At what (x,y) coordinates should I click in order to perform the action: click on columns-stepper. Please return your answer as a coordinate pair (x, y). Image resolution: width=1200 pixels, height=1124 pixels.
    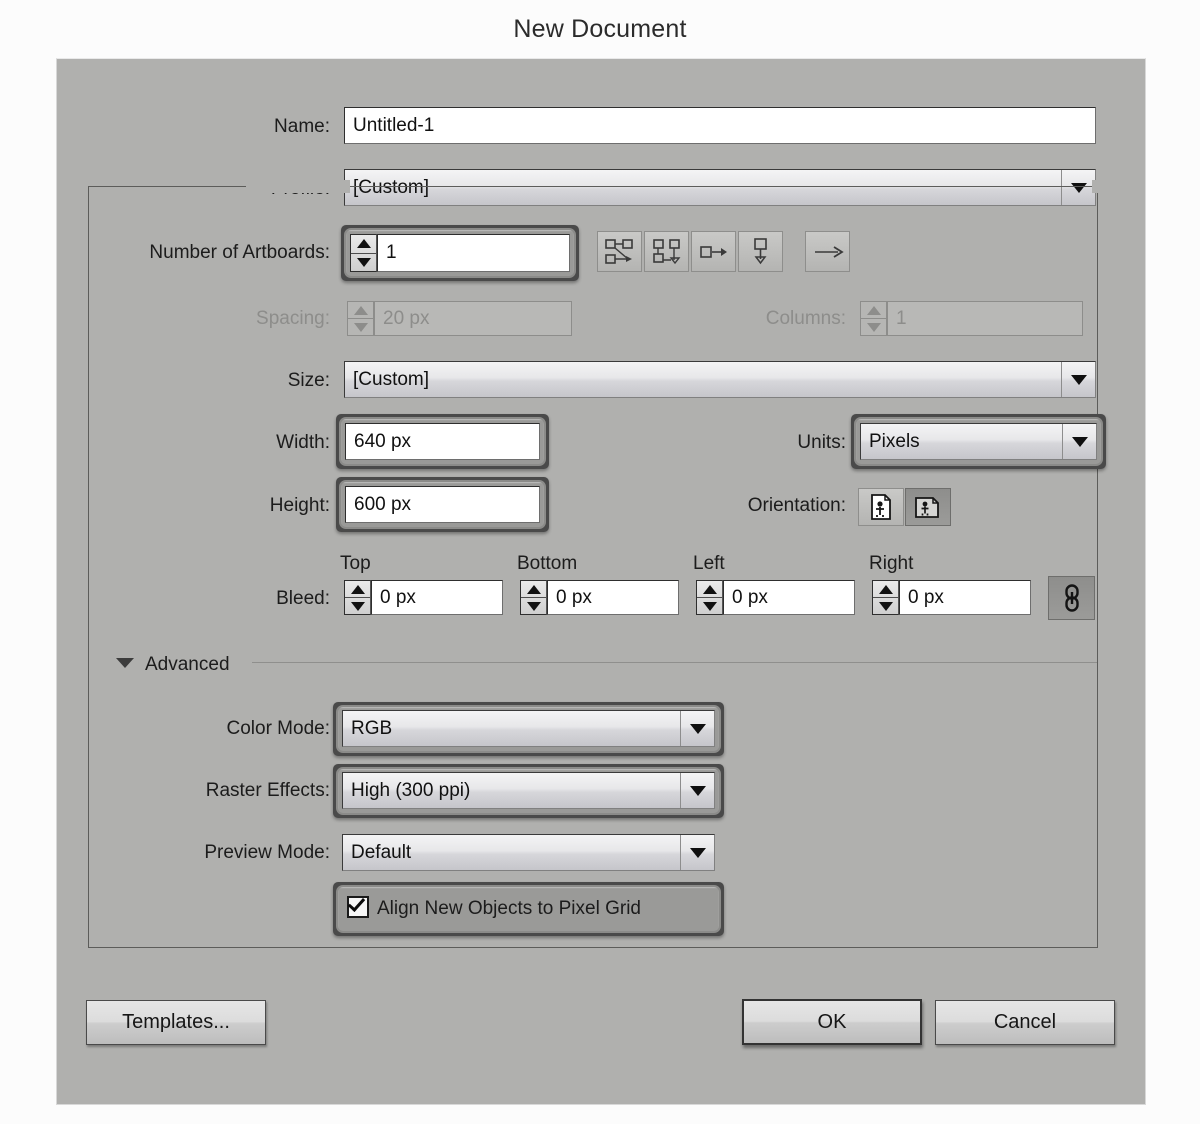
    Looking at the image, I should click on (873, 318).